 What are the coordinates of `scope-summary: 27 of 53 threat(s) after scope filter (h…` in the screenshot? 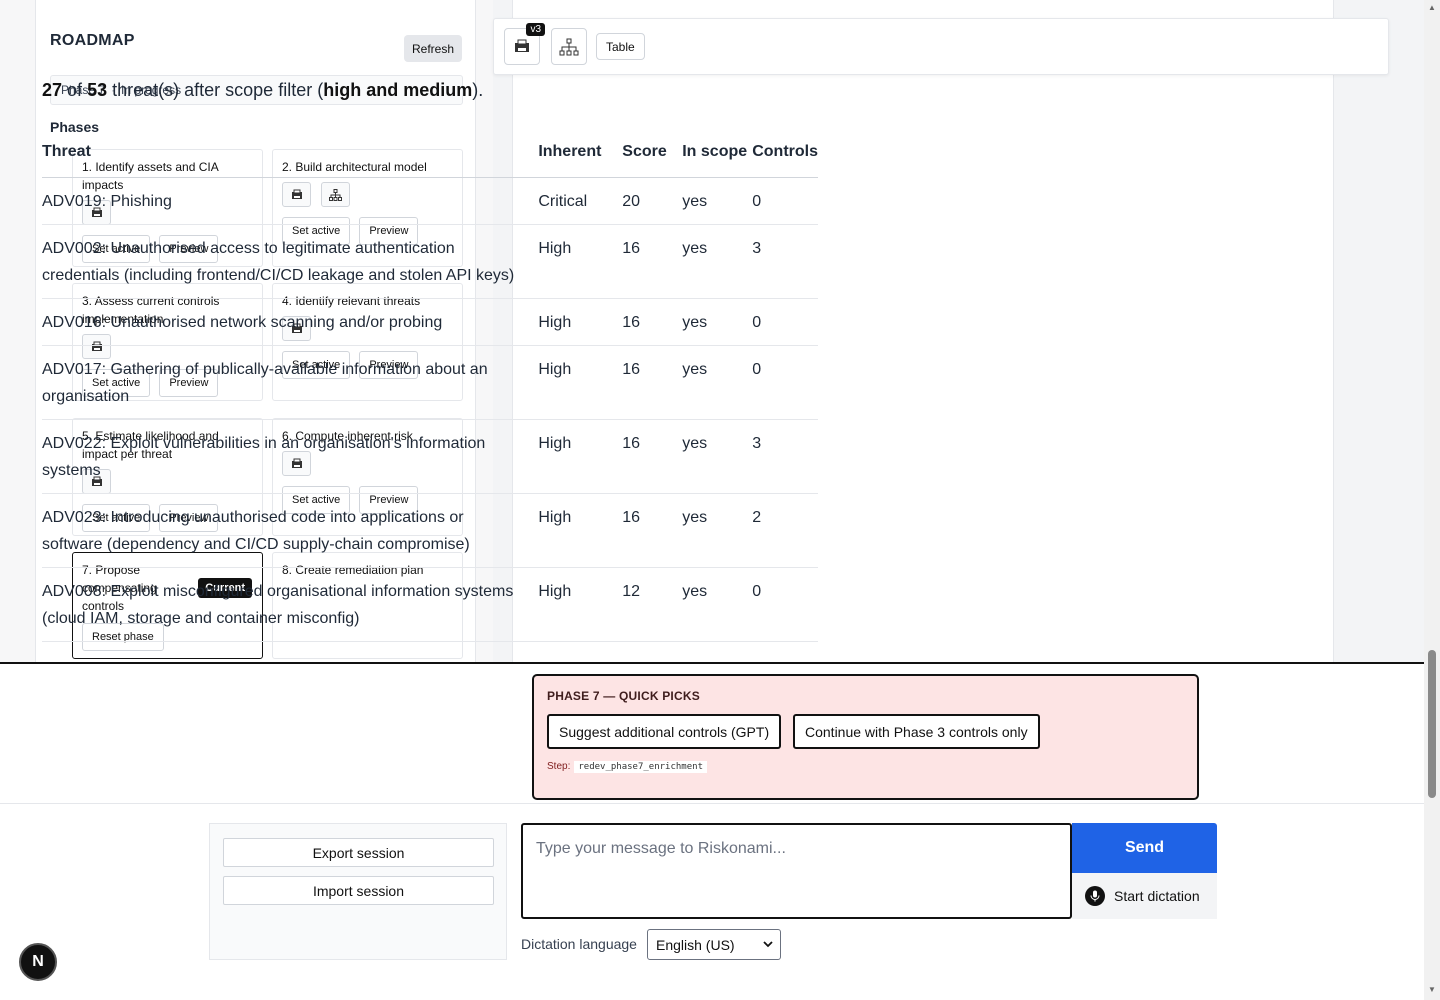 It's located at (262, 90).